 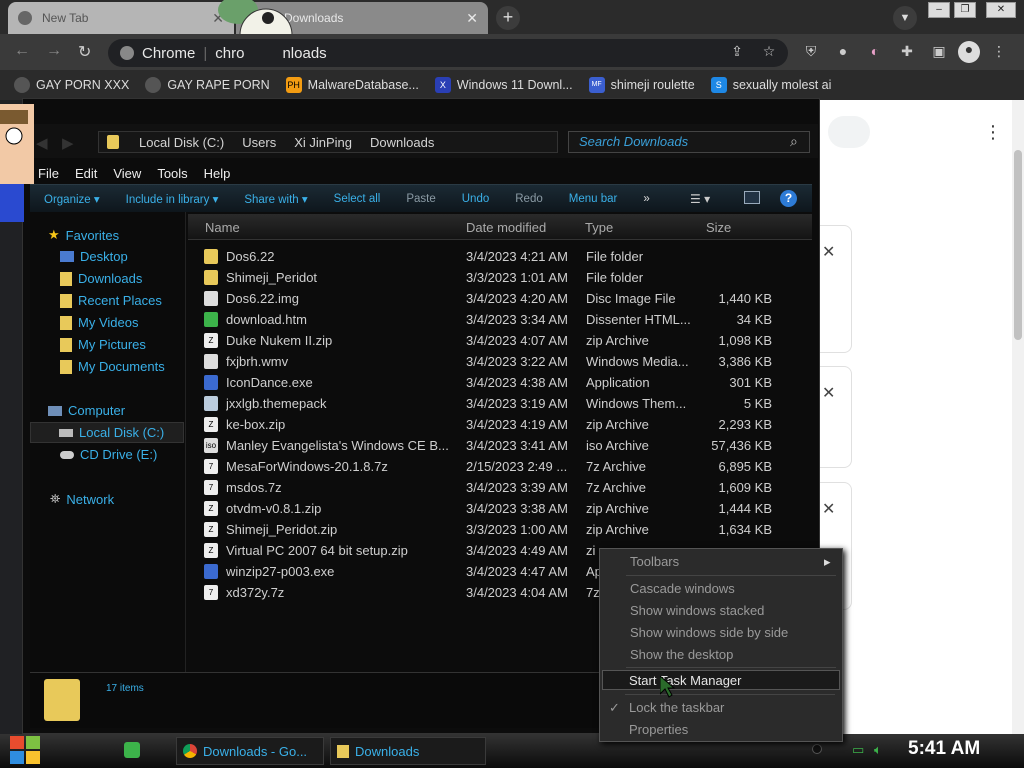 I want to click on share-with-button: Share with ▾, so click(x=275, y=199).